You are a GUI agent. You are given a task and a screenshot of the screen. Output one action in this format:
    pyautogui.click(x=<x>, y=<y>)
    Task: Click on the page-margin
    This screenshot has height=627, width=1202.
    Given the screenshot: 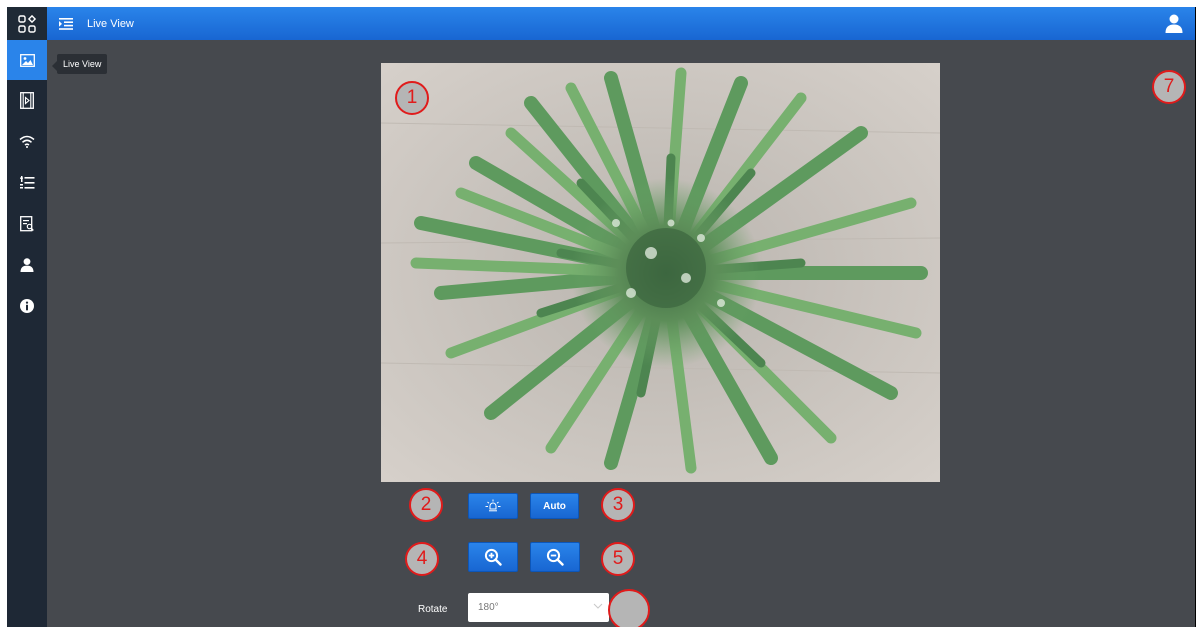 What is the action you would take?
    pyautogui.click(x=3, y=313)
    